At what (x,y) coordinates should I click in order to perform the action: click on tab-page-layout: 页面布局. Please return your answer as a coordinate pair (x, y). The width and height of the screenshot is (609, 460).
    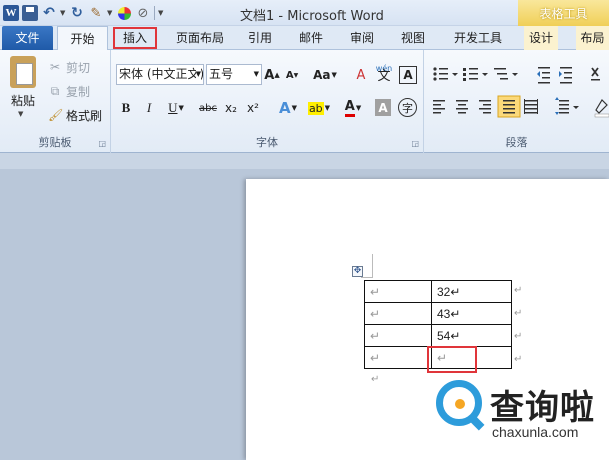
    Looking at the image, I should click on (200, 38).